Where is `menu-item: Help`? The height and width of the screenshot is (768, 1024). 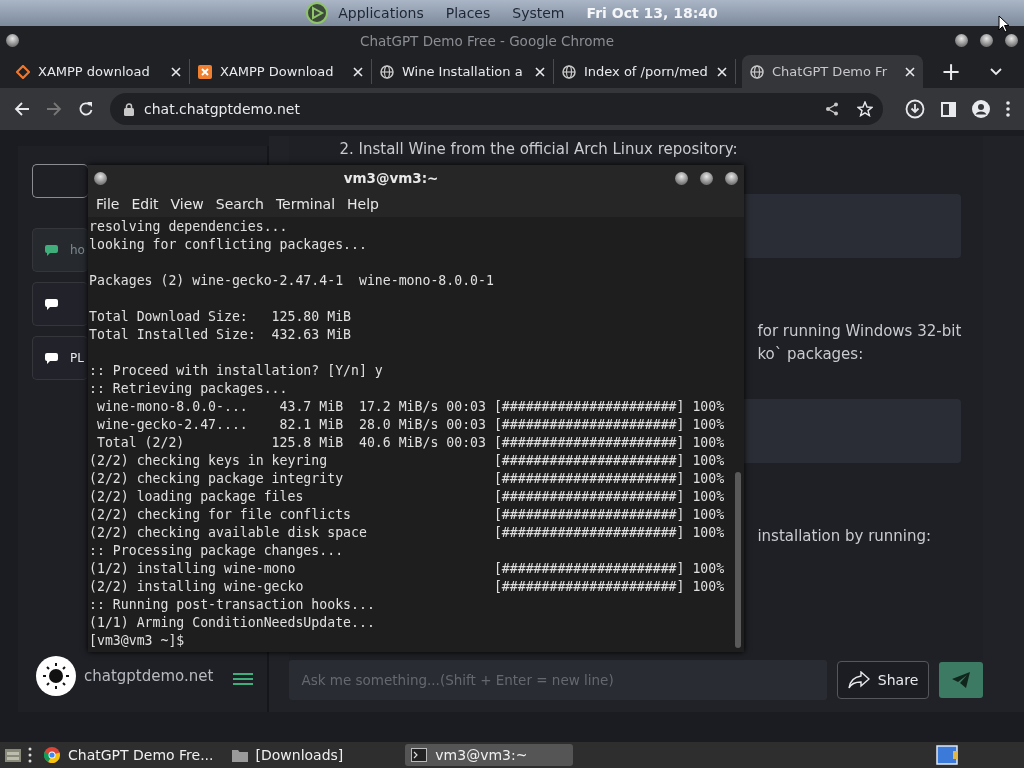 menu-item: Help is located at coordinates (363, 204).